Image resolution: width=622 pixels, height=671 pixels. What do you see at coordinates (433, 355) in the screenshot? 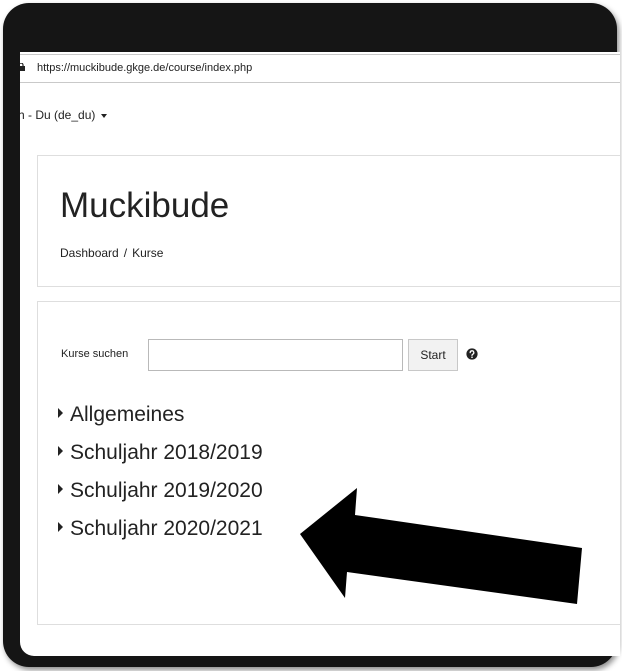
I see `start-button: Start` at bounding box center [433, 355].